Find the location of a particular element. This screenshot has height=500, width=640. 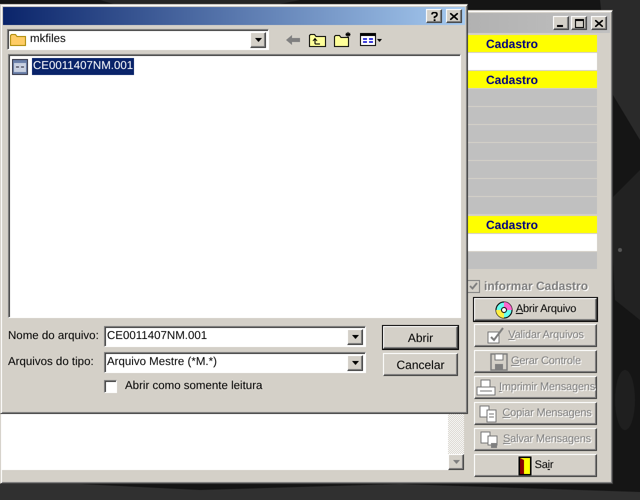

checkbox-icon is located at coordinates (496, 335).